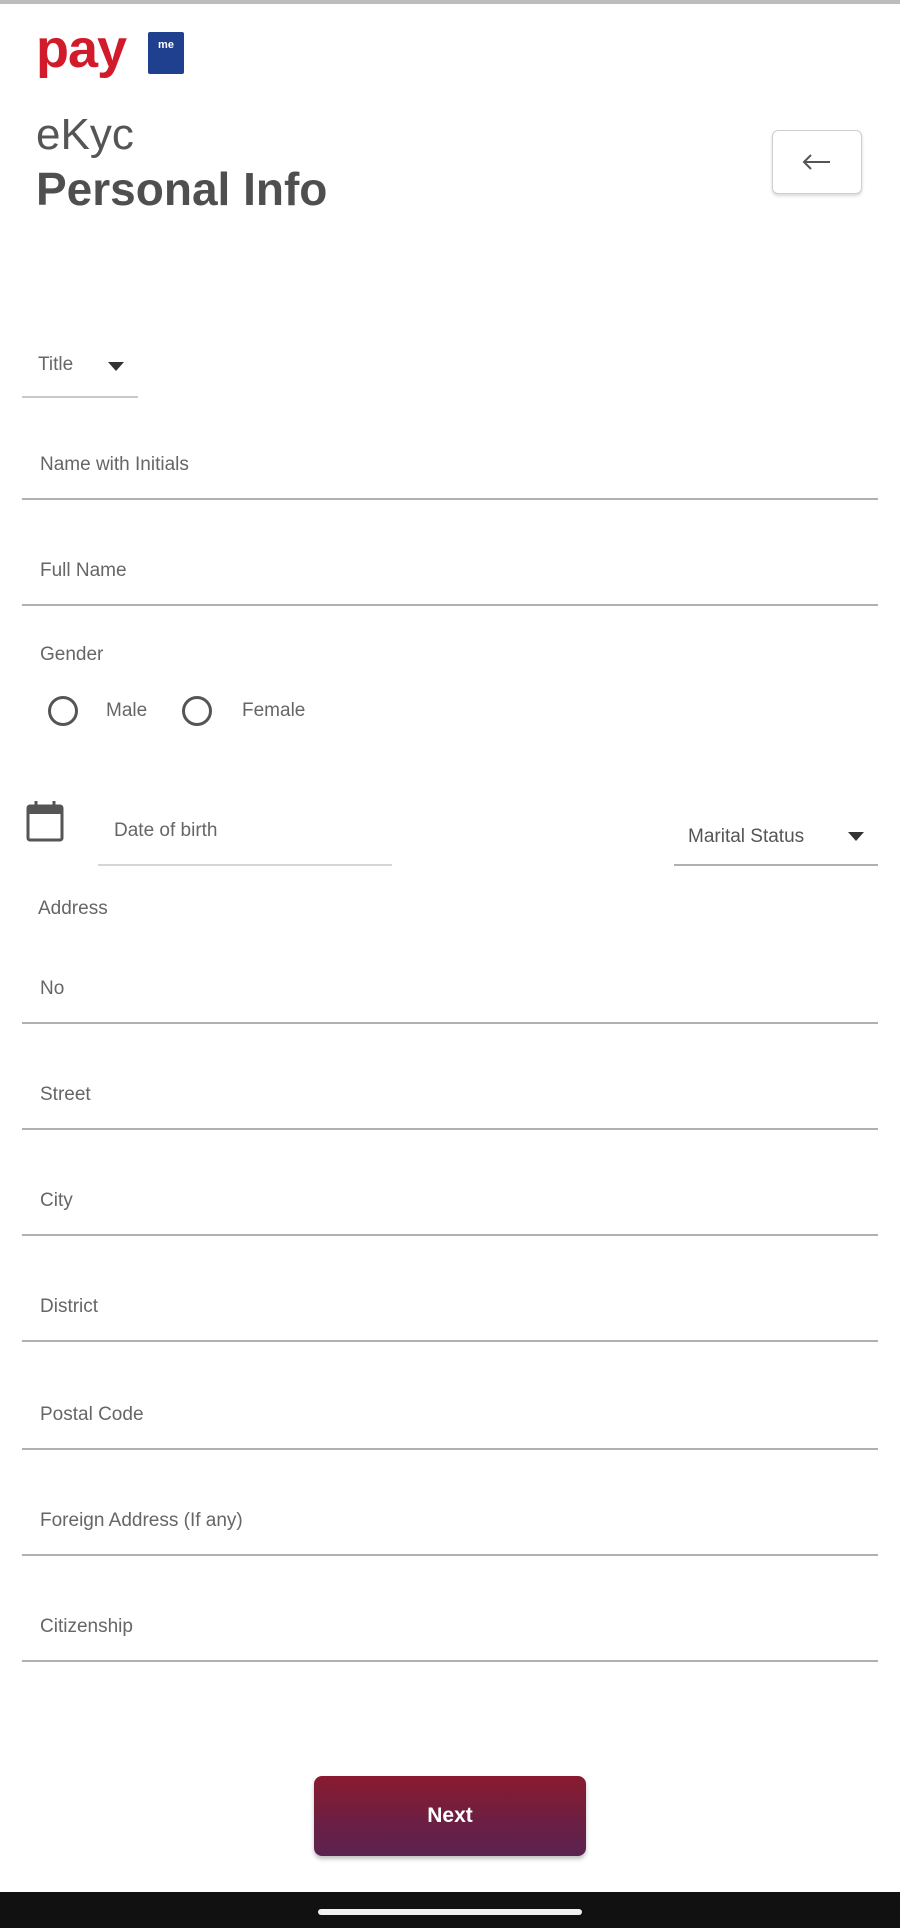  What do you see at coordinates (141, 1520) in the screenshot?
I see `foreign-address-placeholder: Foreign Address (If any)` at bounding box center [141, 1520].